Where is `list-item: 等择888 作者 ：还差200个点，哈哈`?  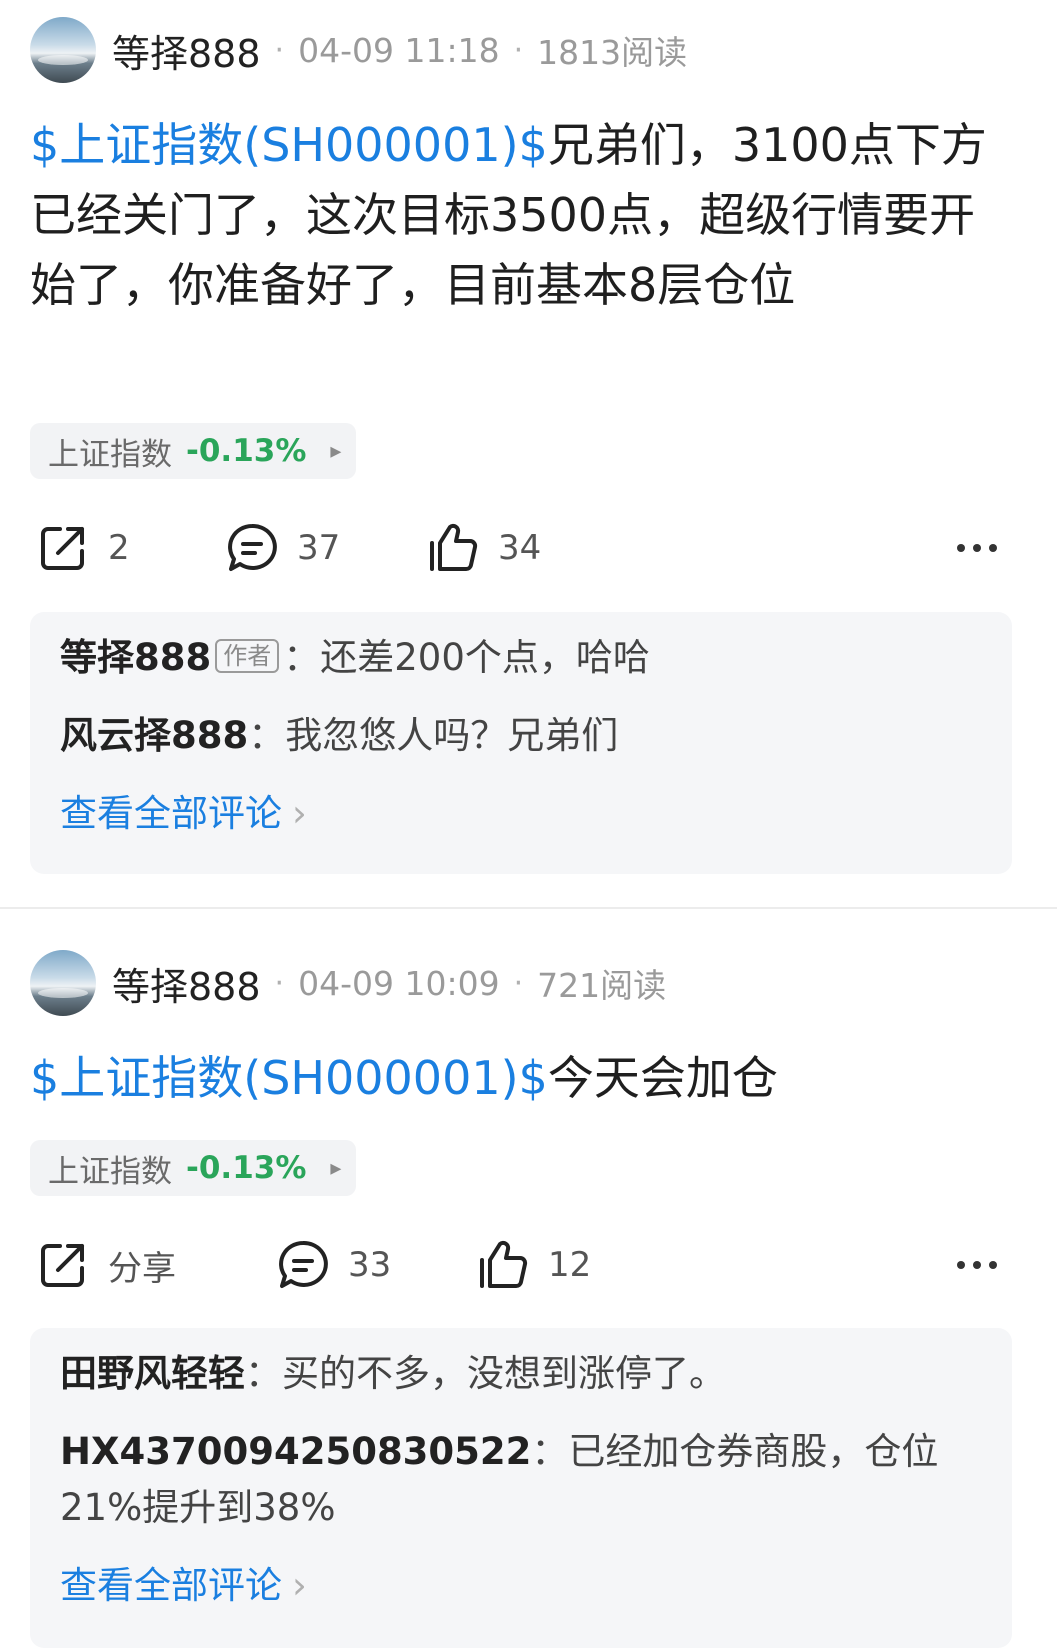
list-item: 等择888 作者 ：还差200个点，哈哈 is located at coordinates (522, 658).